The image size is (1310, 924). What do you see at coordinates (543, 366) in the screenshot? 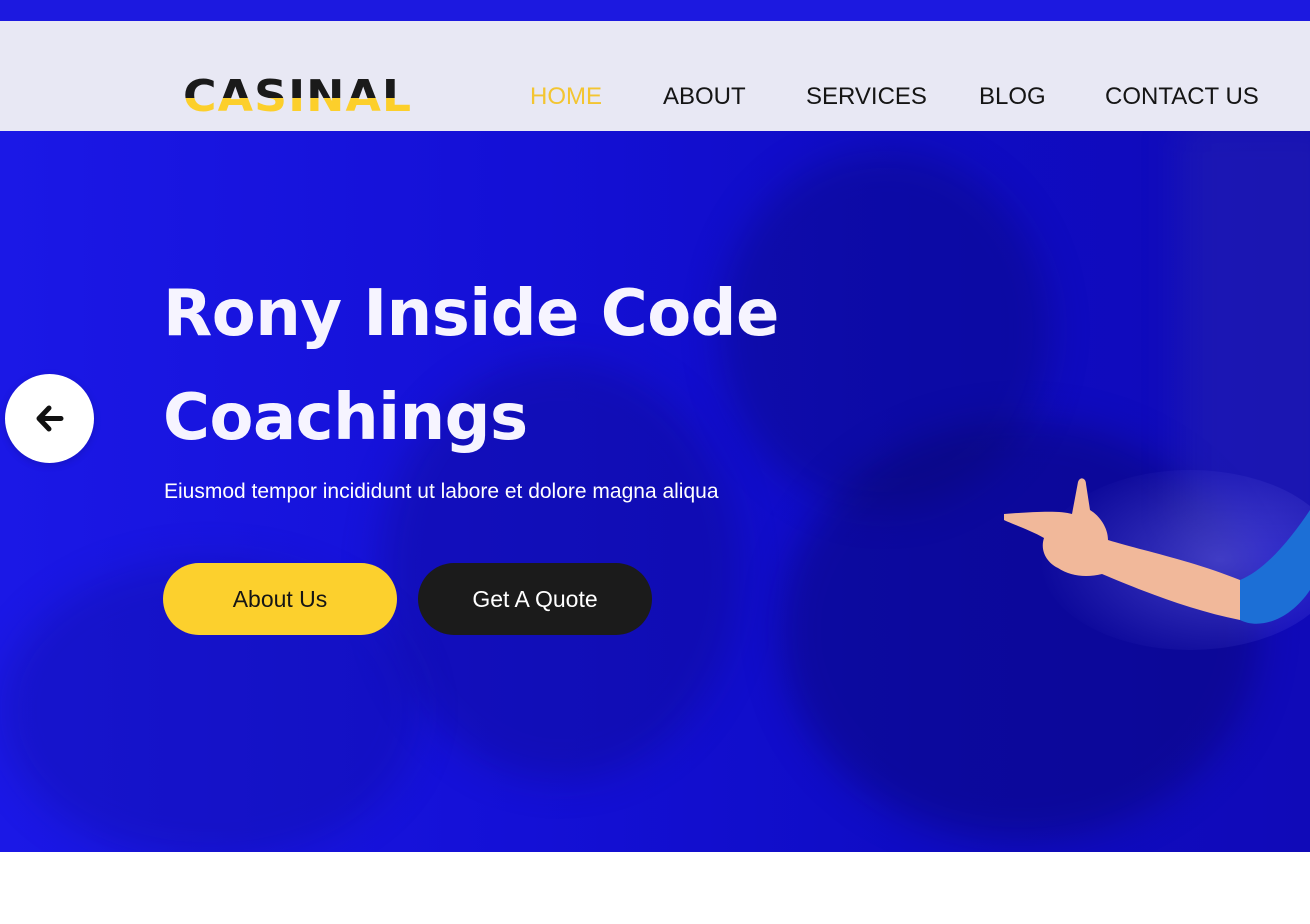
I see `hero-title: Rony Inside Code Coachings` at bounding box center [543, 366].